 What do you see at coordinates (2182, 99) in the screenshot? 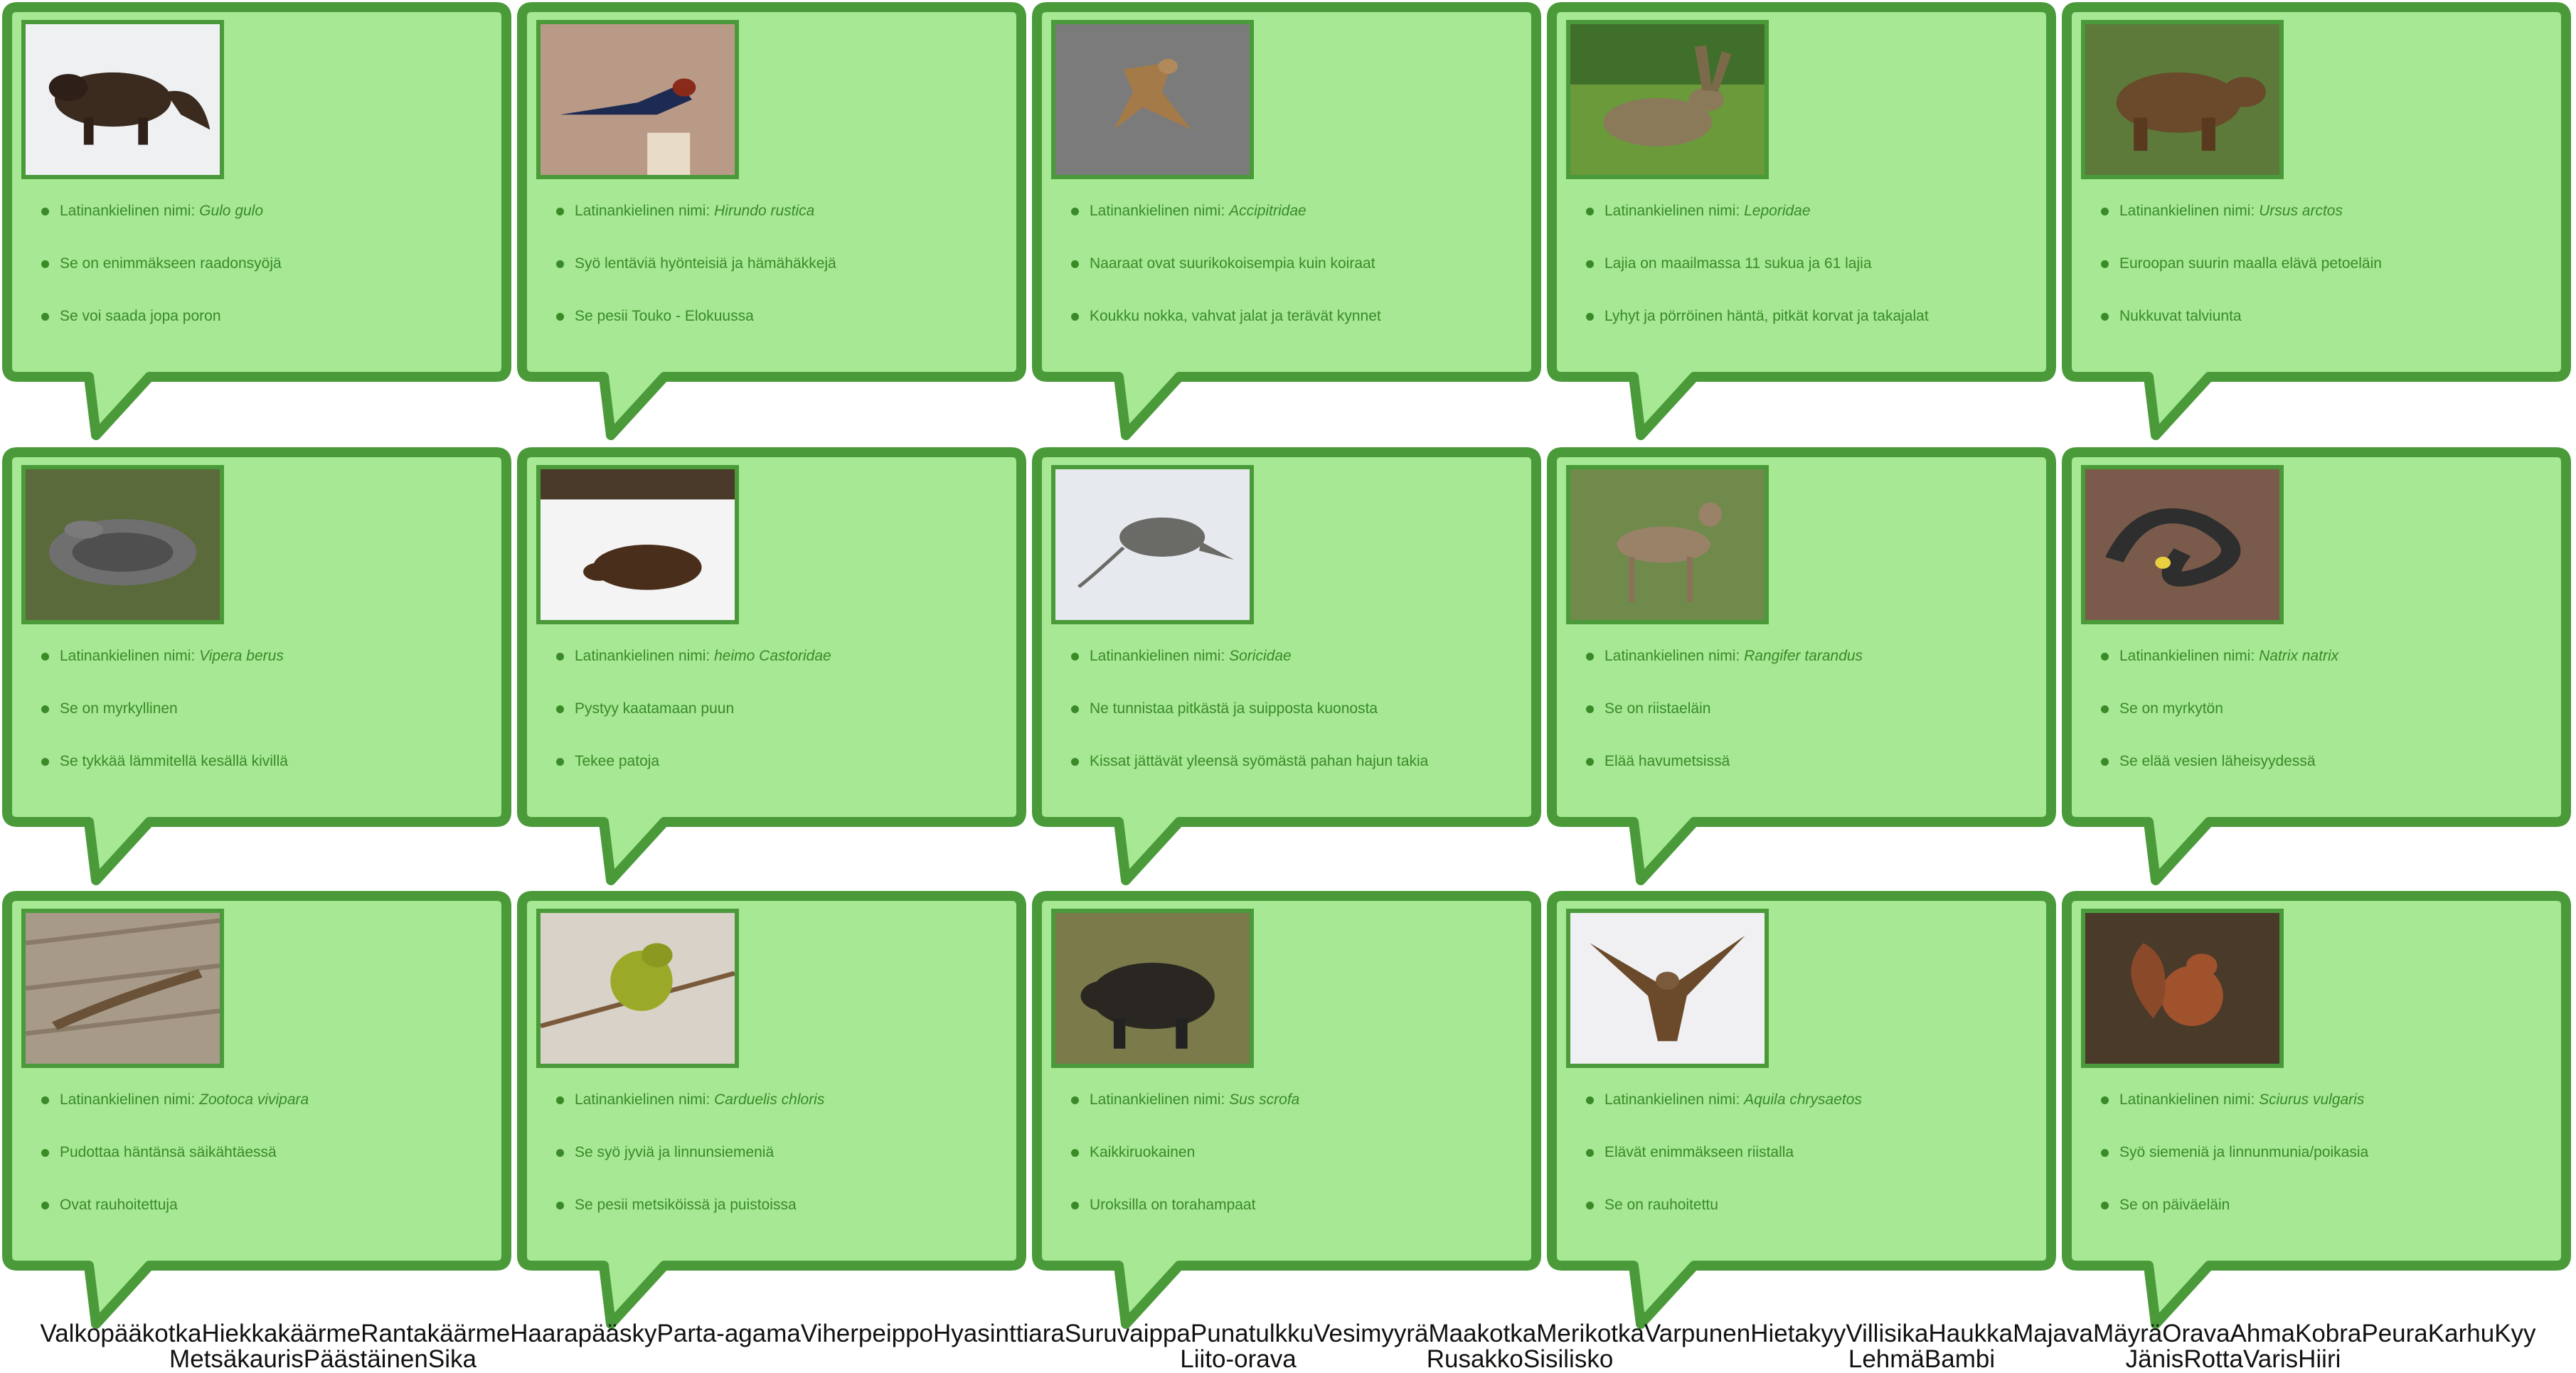
I see `bear-photo` at bounding box center [2182, 99].